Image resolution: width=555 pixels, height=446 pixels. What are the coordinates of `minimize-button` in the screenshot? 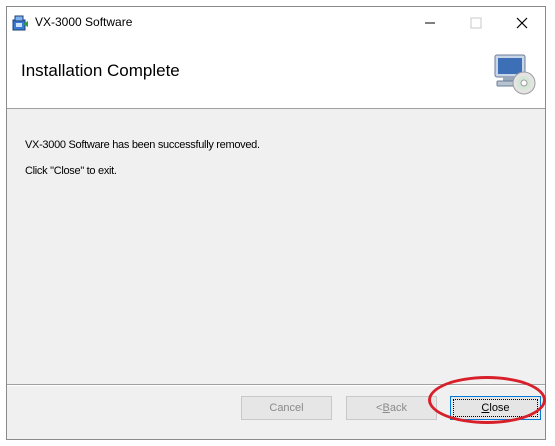 It's located at (430, 23).